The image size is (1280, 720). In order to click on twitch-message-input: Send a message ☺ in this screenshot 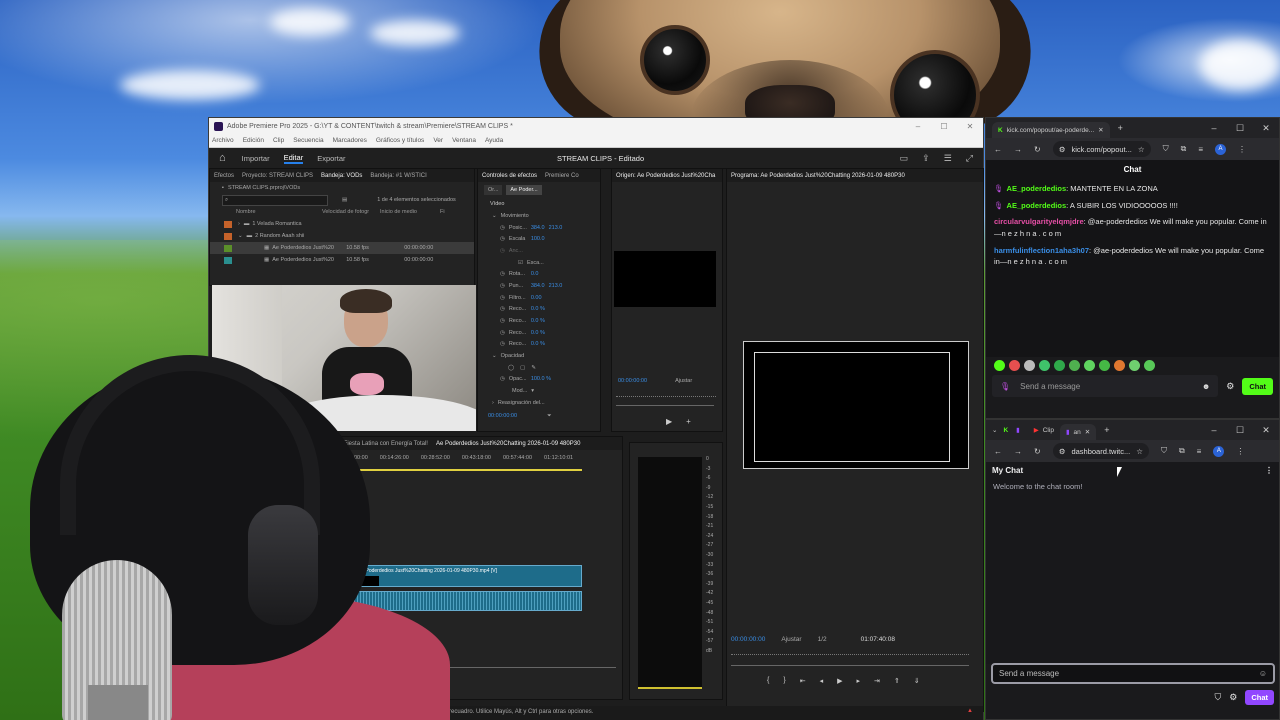, I will do `click(1133, 673)`.